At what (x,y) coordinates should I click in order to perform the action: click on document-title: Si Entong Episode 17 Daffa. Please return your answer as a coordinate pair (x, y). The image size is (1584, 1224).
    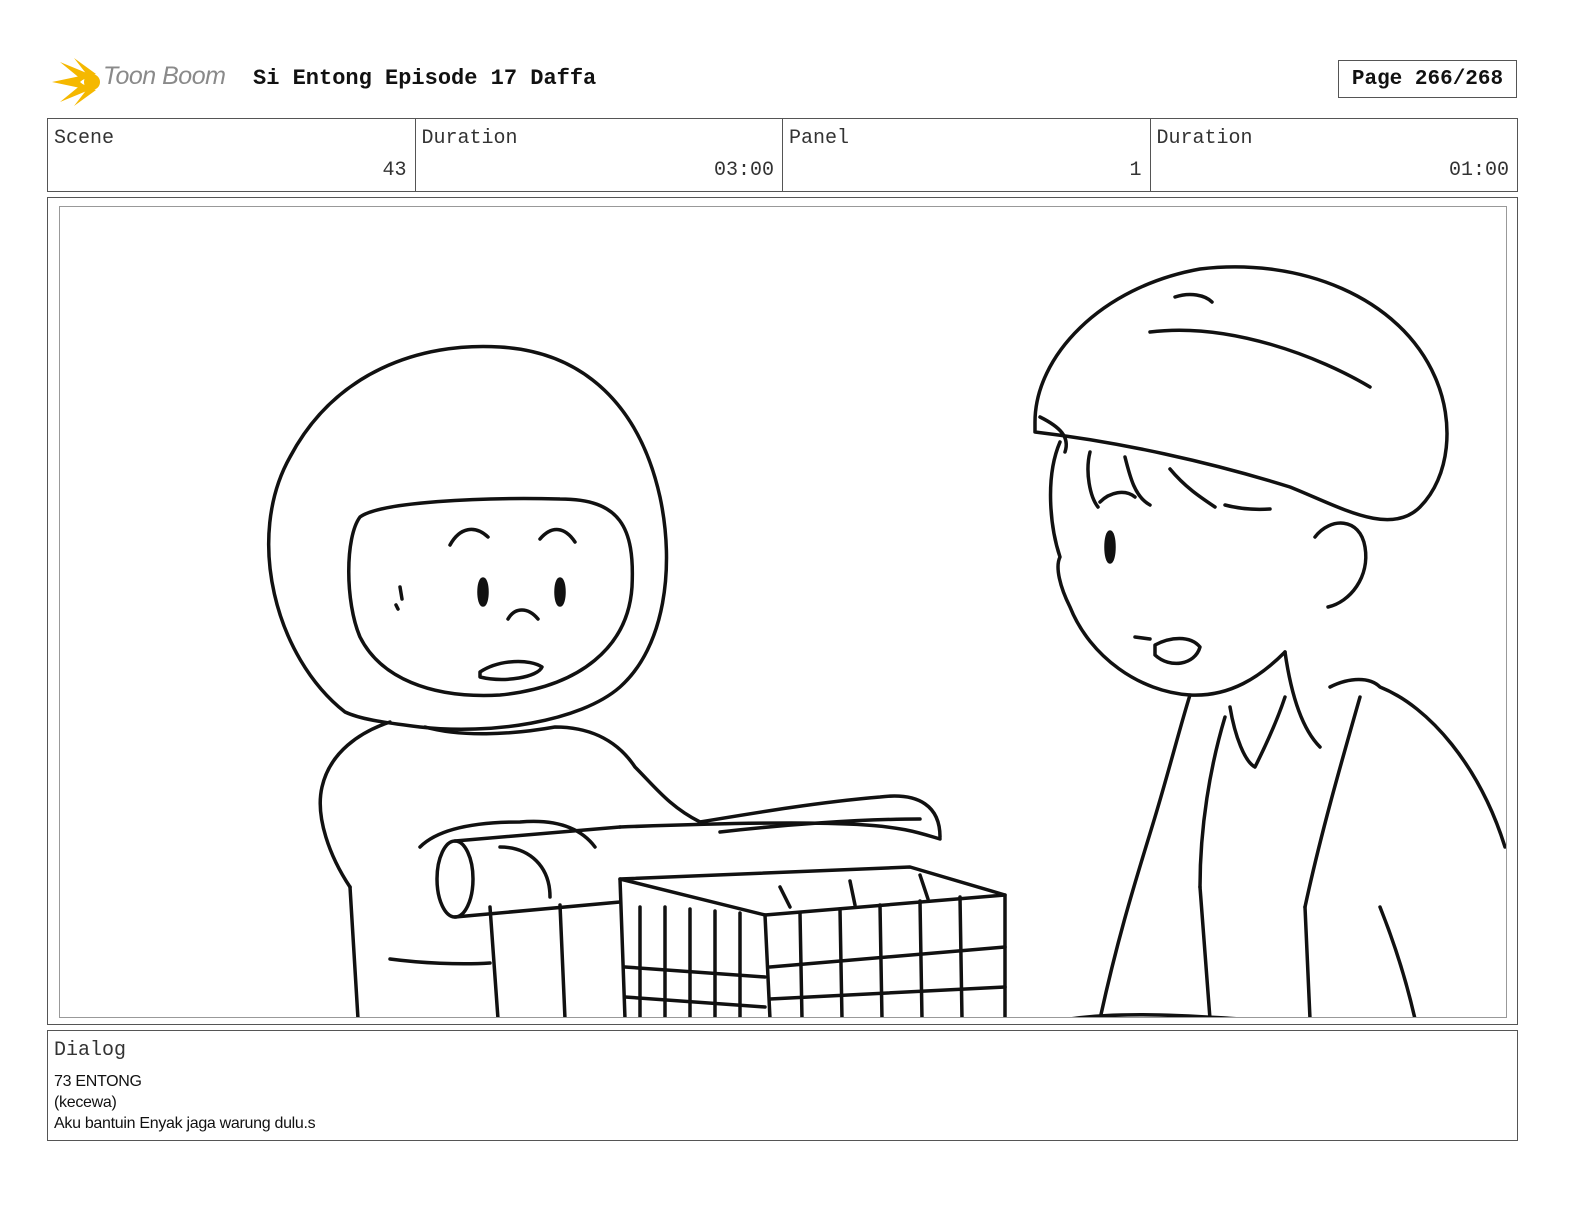
    Looking at the image, I should click on (425, 78).